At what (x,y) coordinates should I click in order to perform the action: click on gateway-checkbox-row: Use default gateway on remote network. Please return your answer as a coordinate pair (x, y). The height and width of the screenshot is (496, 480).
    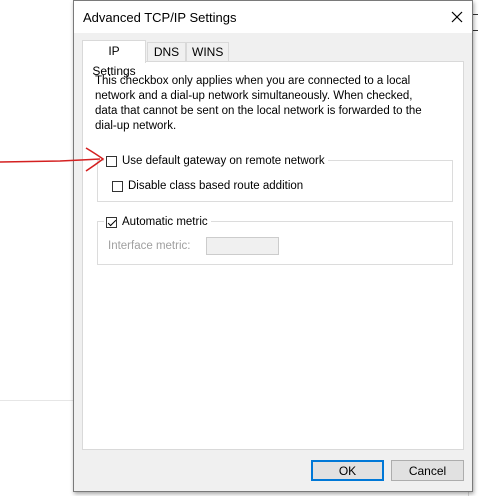
    Looking at the image, I should click on (216, 161).